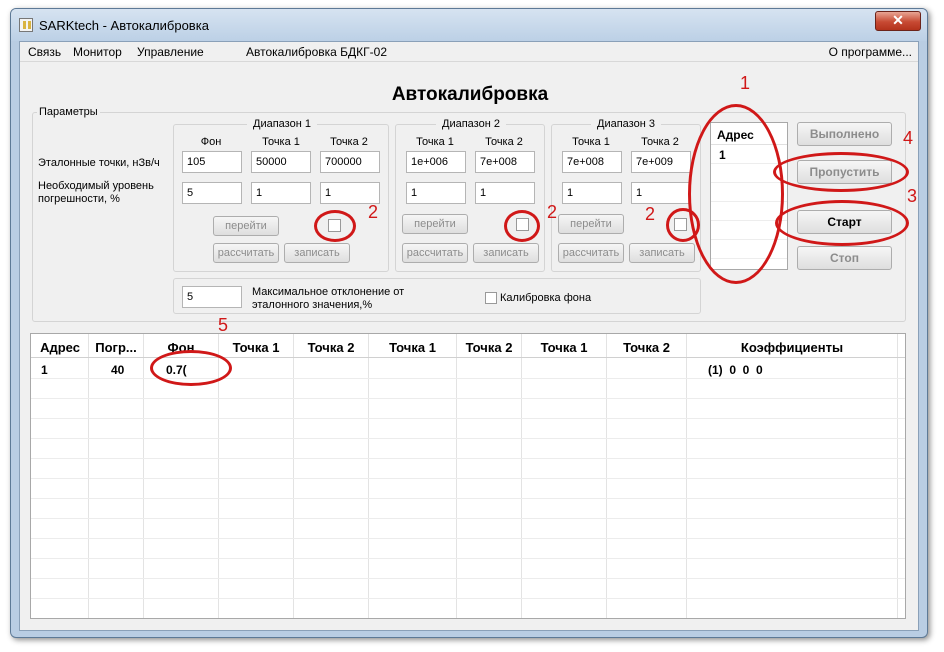 The height and width of the screenshot is (652, 944). Describe the element at coordinates (223, 325) in the screenshot. I see `annotation-number: 5` at that location.